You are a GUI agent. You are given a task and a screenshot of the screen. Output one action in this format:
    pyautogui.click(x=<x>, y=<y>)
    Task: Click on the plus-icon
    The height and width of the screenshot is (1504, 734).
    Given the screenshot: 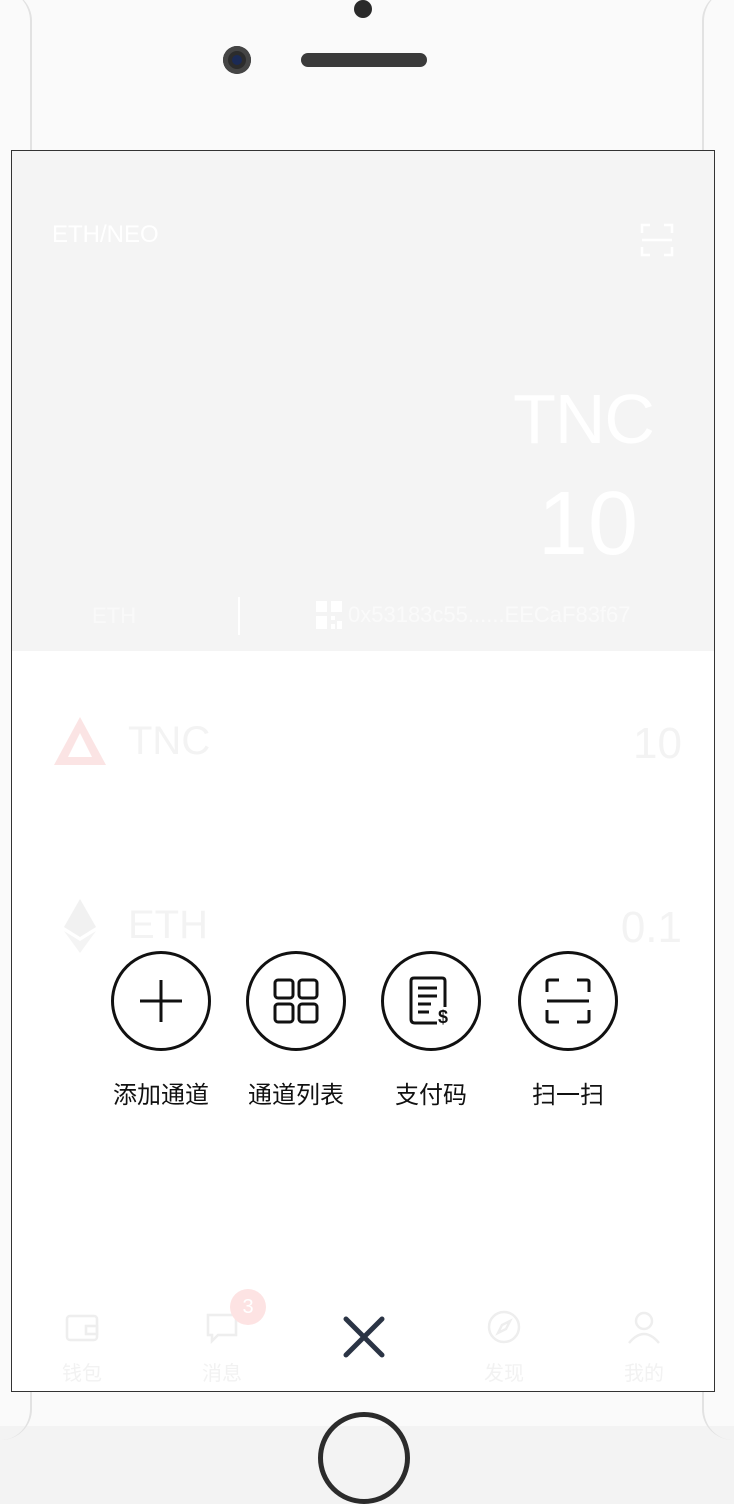 What is the action you would take?
    pyautogui.click(x=161, y=1001)
    